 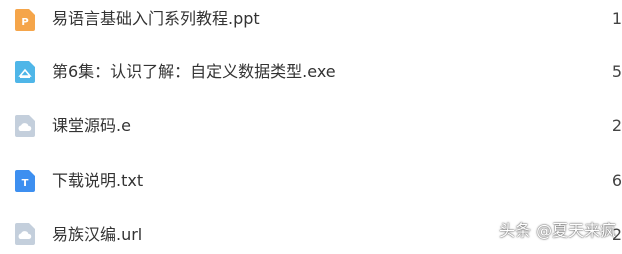 I want to click on file-count: 2, so click(x=616, y=125).